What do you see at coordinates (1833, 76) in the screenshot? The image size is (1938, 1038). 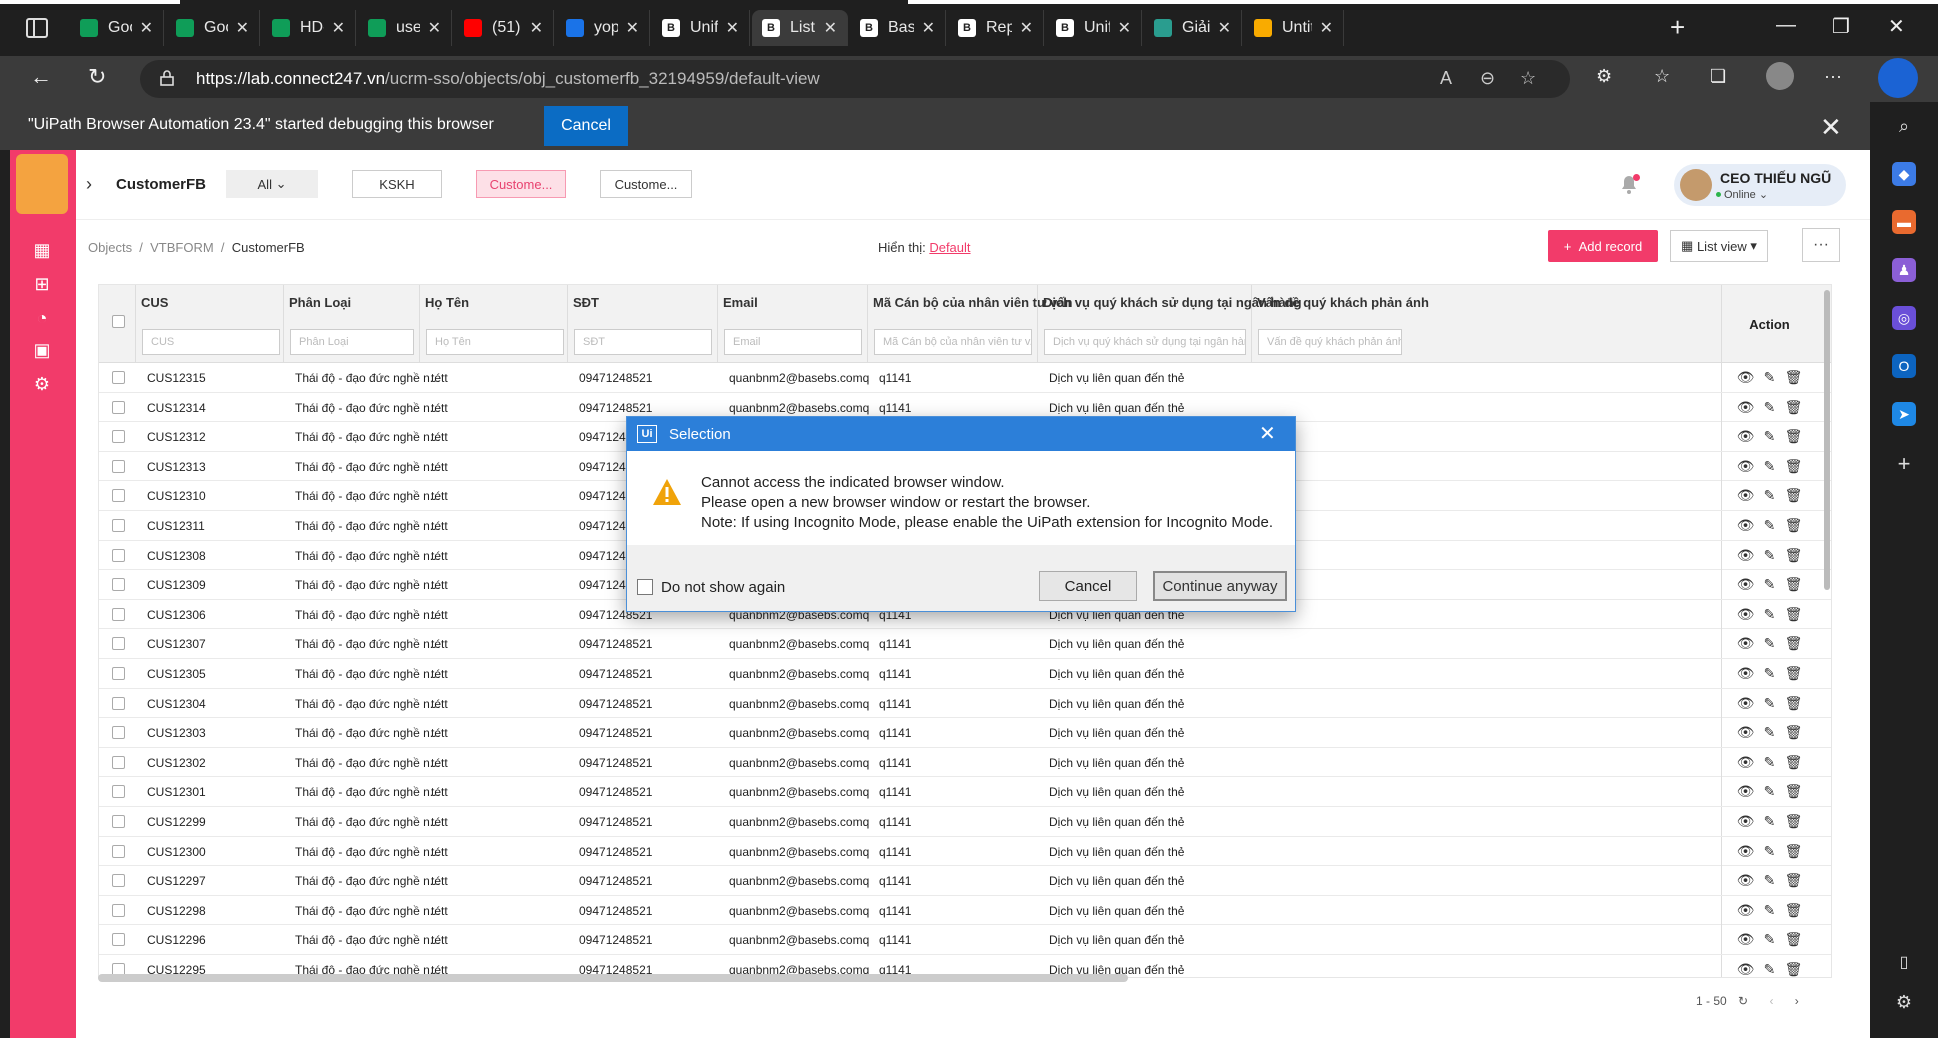 I see `menu-icon: ···` at bounding box center [1833, 76].